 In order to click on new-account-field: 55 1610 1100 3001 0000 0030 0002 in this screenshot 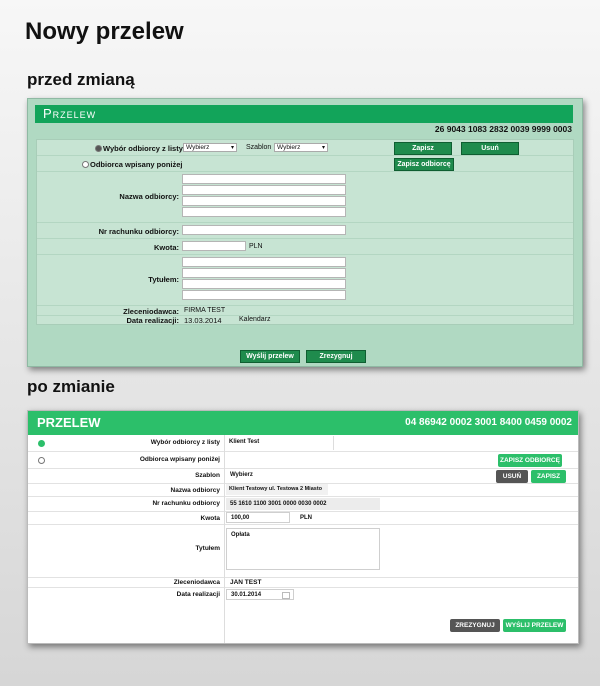, I will do `click(303, 504)`.